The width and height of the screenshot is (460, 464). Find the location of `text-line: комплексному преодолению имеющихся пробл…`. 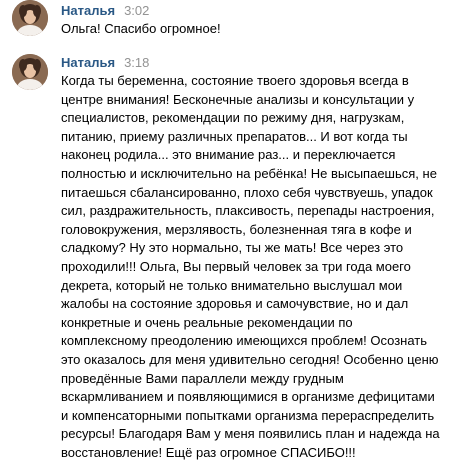

text-line: комплексному преодолению имеющихся пробл… is located at coordinates (244, 341).